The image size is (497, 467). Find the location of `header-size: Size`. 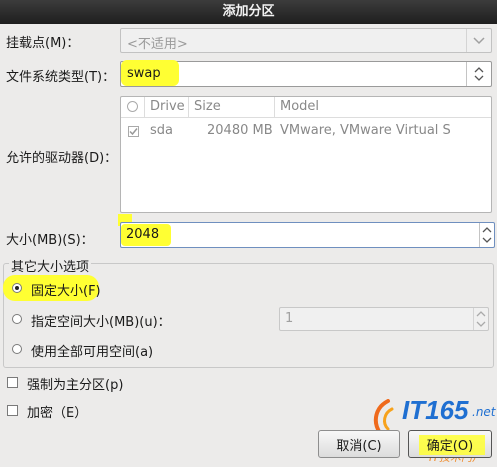

header-size: Size is located at coordinates (232, 107).